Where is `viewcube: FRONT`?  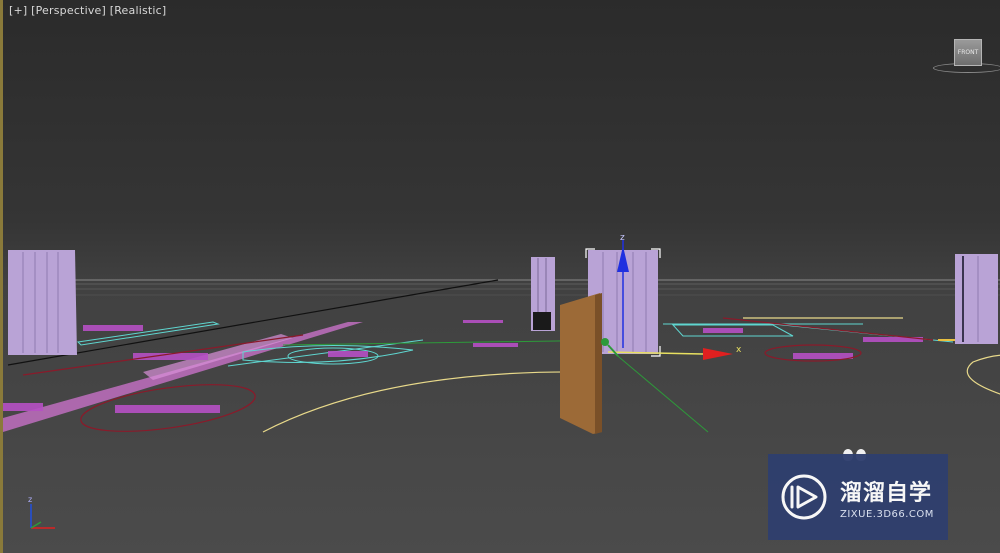
viewcube: FRONT is located at coordinates (966, 56).